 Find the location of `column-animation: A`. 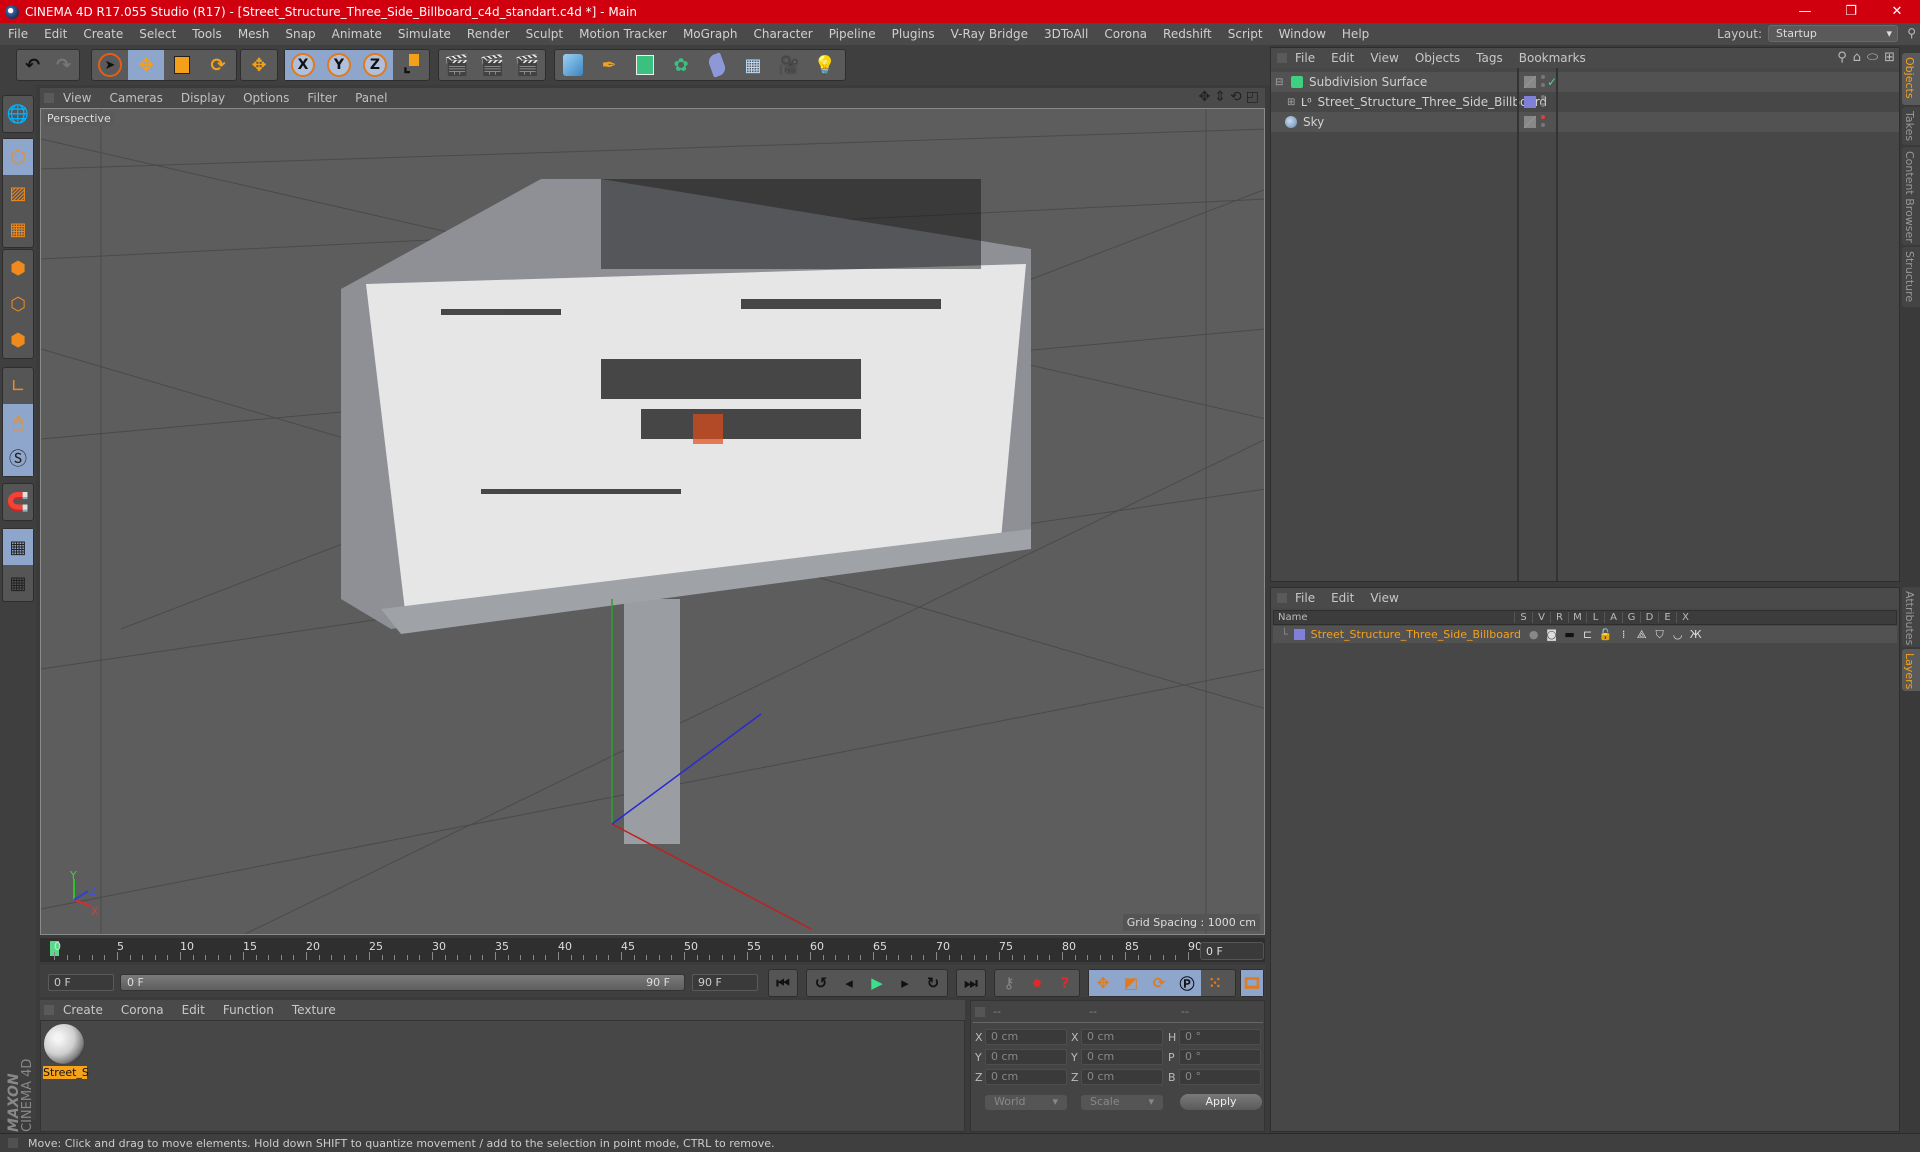

column-animation: A is located at coordinates (1613, 617).